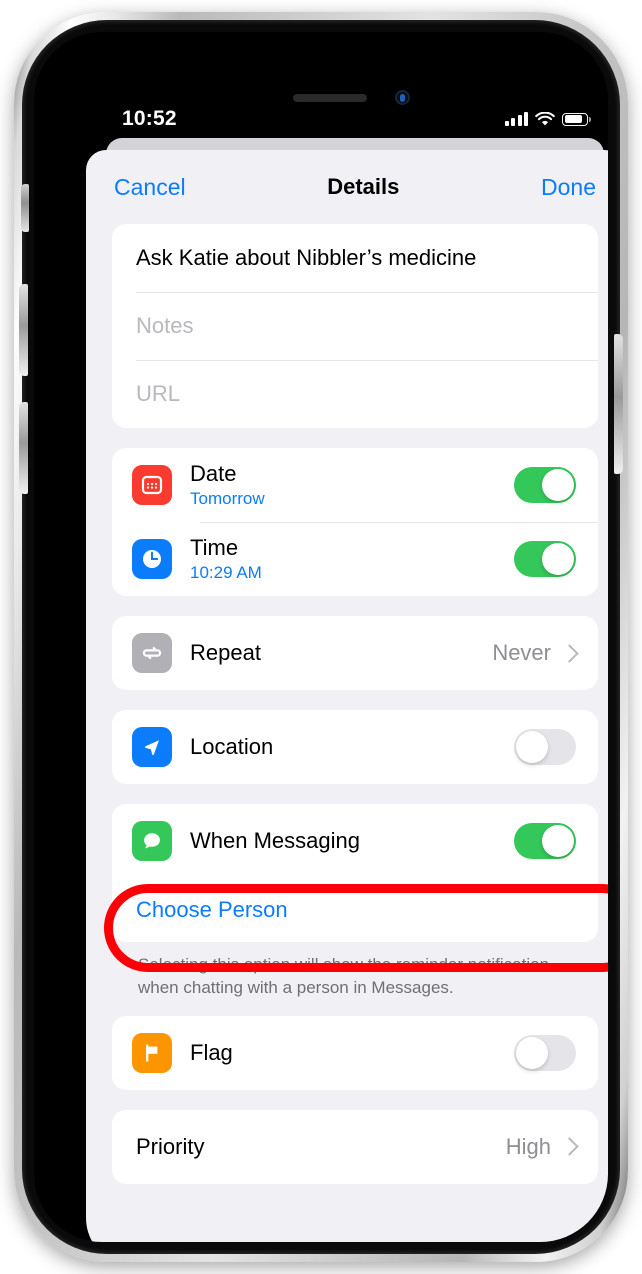 The width and height of the screenshot is (642, 1274). What do you see at coordinates (152, 485) in the screenshot?
I see `calendar-icon` at bounding box center [152, 485].